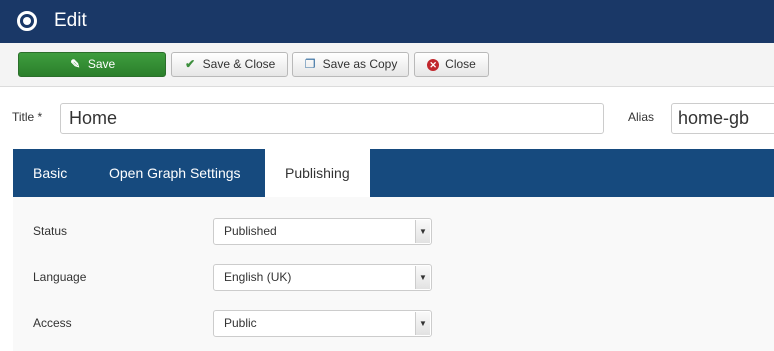 Image resolution: width=774 pixels, height=351 pixels. What do you see at coordinates (322, 277) in the screenshot?
I see `language-select: English (UK) ▼` at bounding box center [322, 277].